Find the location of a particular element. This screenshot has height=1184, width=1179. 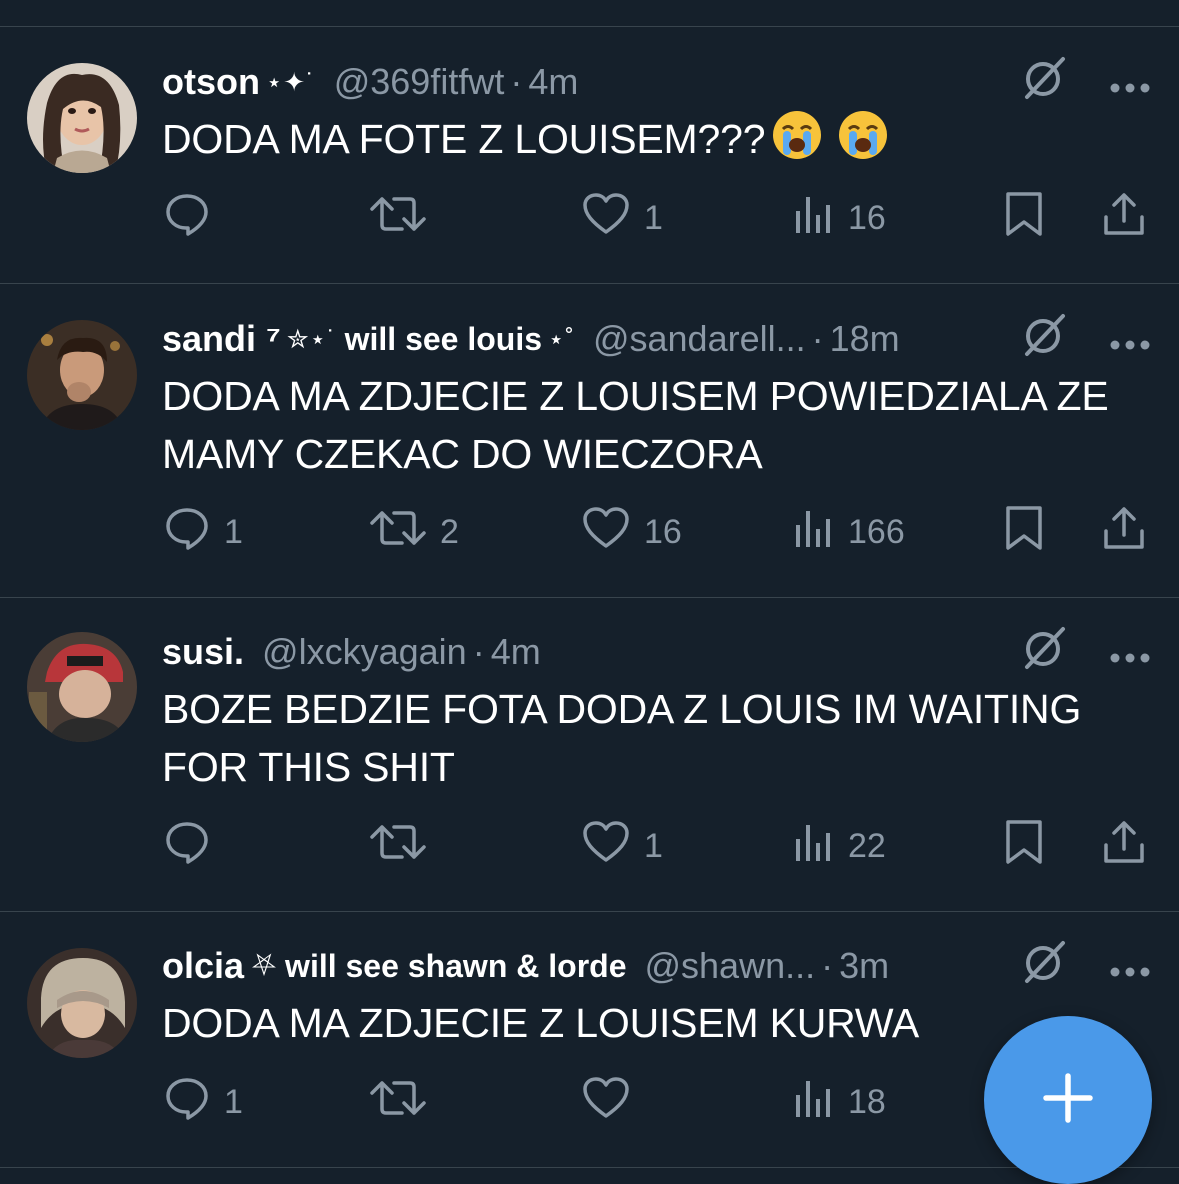

view-count: 22 is located at coordinates (867, 845).